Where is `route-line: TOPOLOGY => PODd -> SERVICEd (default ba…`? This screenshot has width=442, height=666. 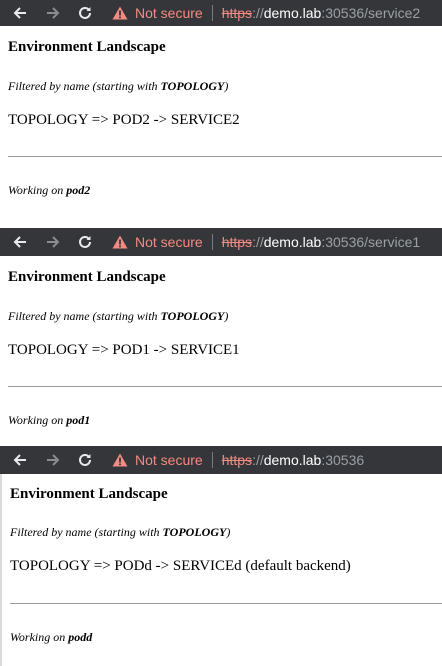
route-line: TOPOLOGY => PODd -> SERVICEd (default ba… is located at coordinates (180, 566).